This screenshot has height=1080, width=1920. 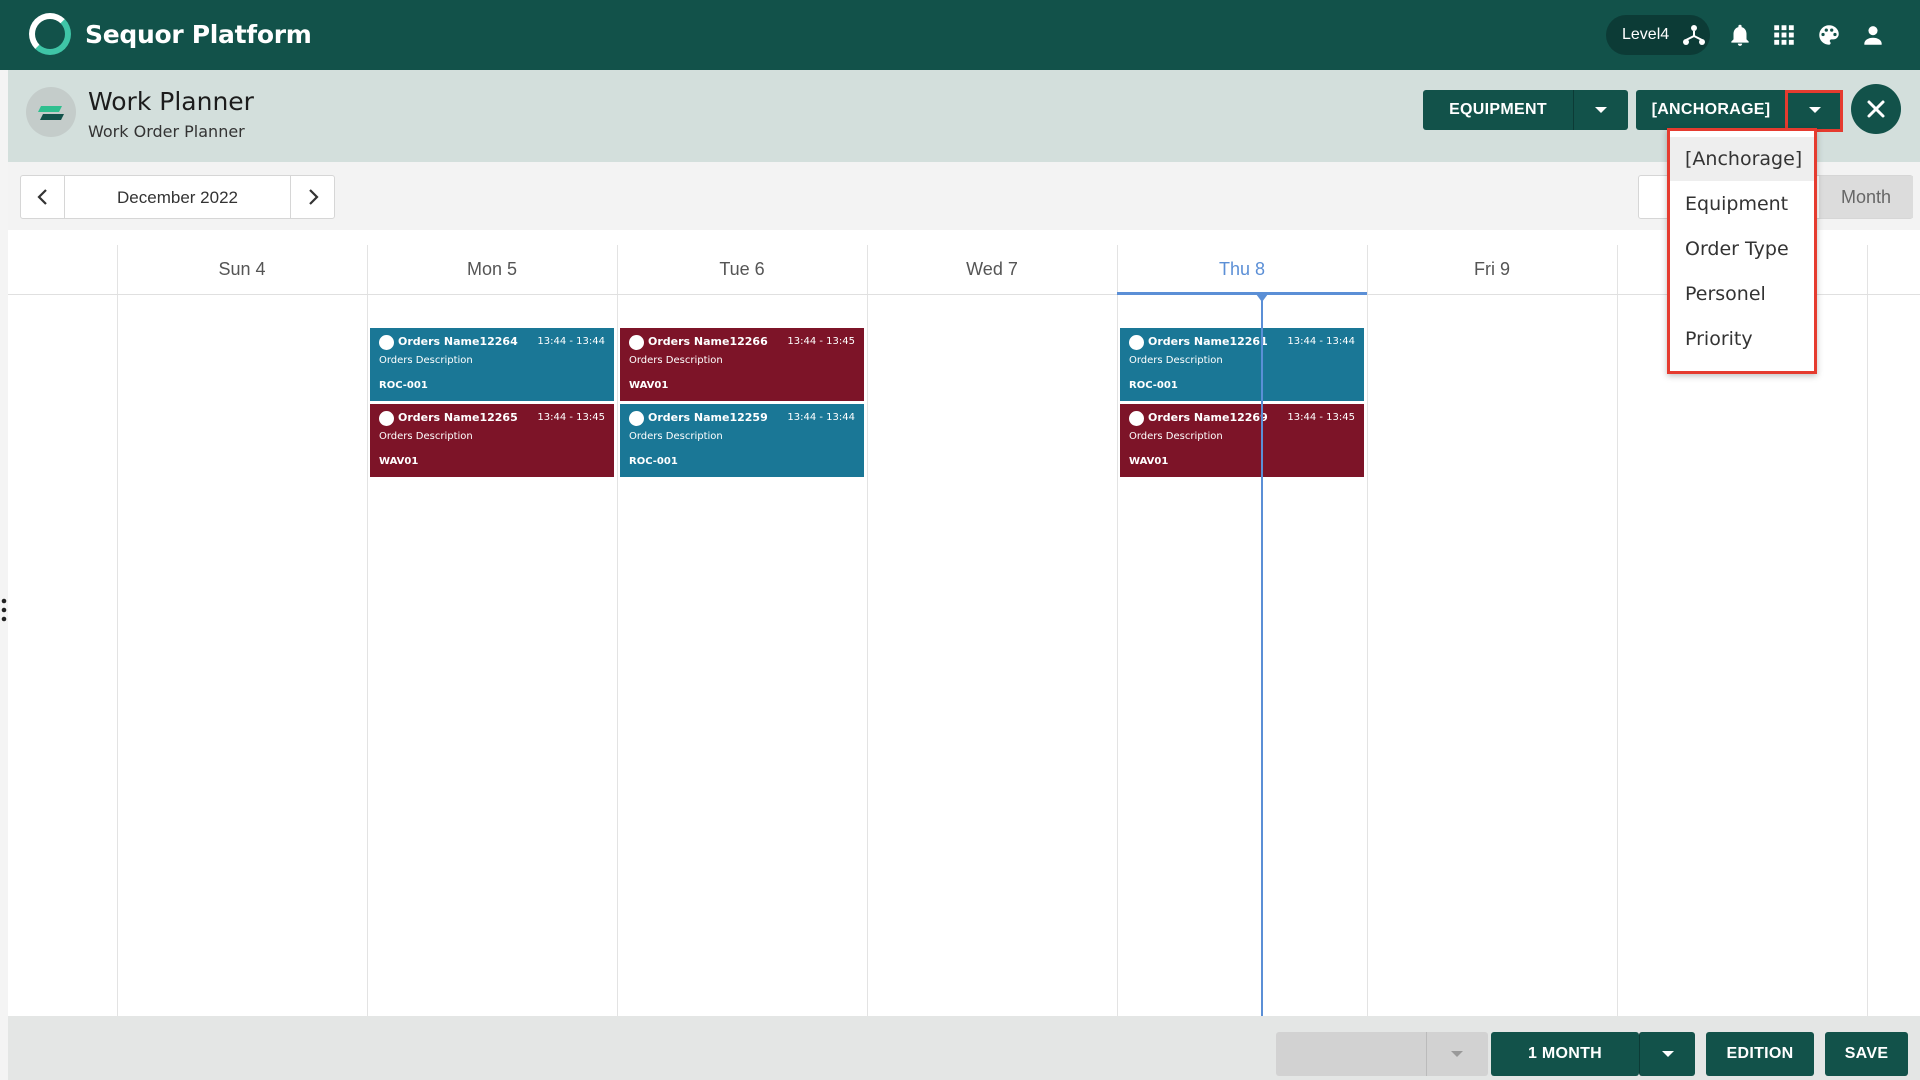 What do you see at coordinates (1760, 1054) in the screenshot?
I see `edition-button: EDITION` at bounding box center [1760, 1054].